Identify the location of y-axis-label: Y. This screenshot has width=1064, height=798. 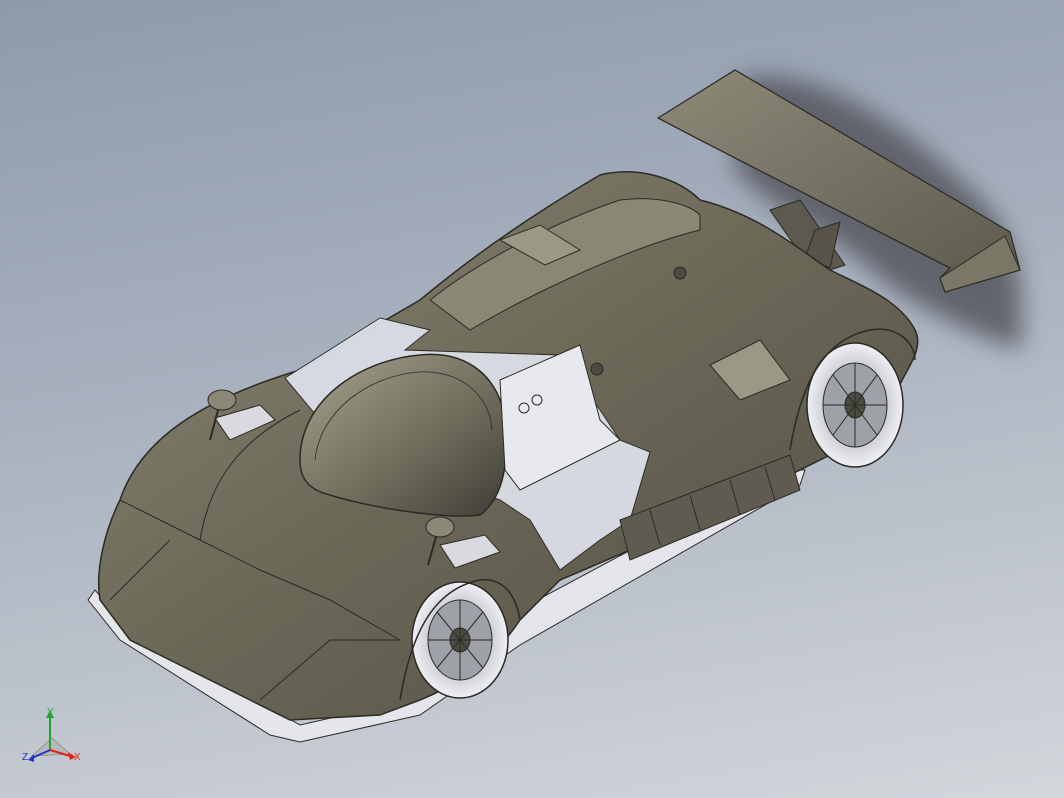
(50, 712).